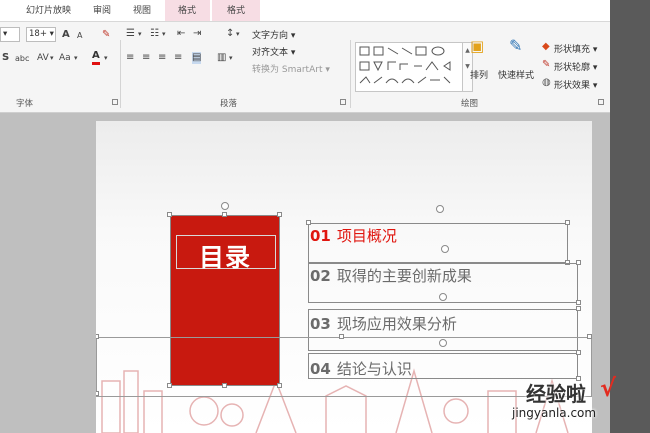 The height and width of the screenshot is (433, 650). I want to click on tab-format-1: 格式, so click(187, 9).